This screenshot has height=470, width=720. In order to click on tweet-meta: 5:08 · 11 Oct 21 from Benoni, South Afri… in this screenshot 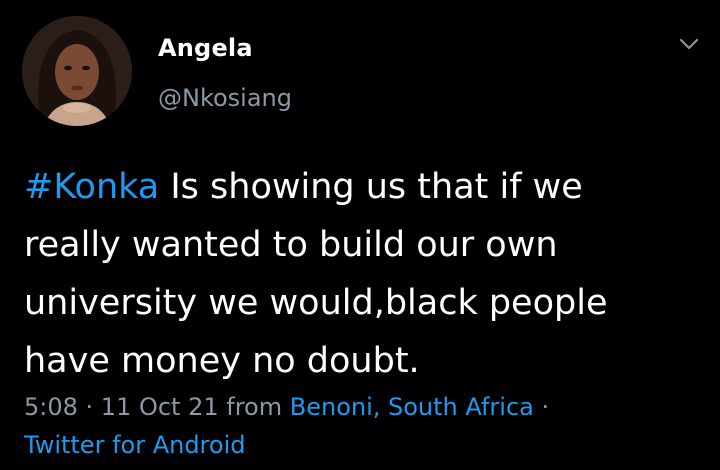, I will do `click(286, 426)`.